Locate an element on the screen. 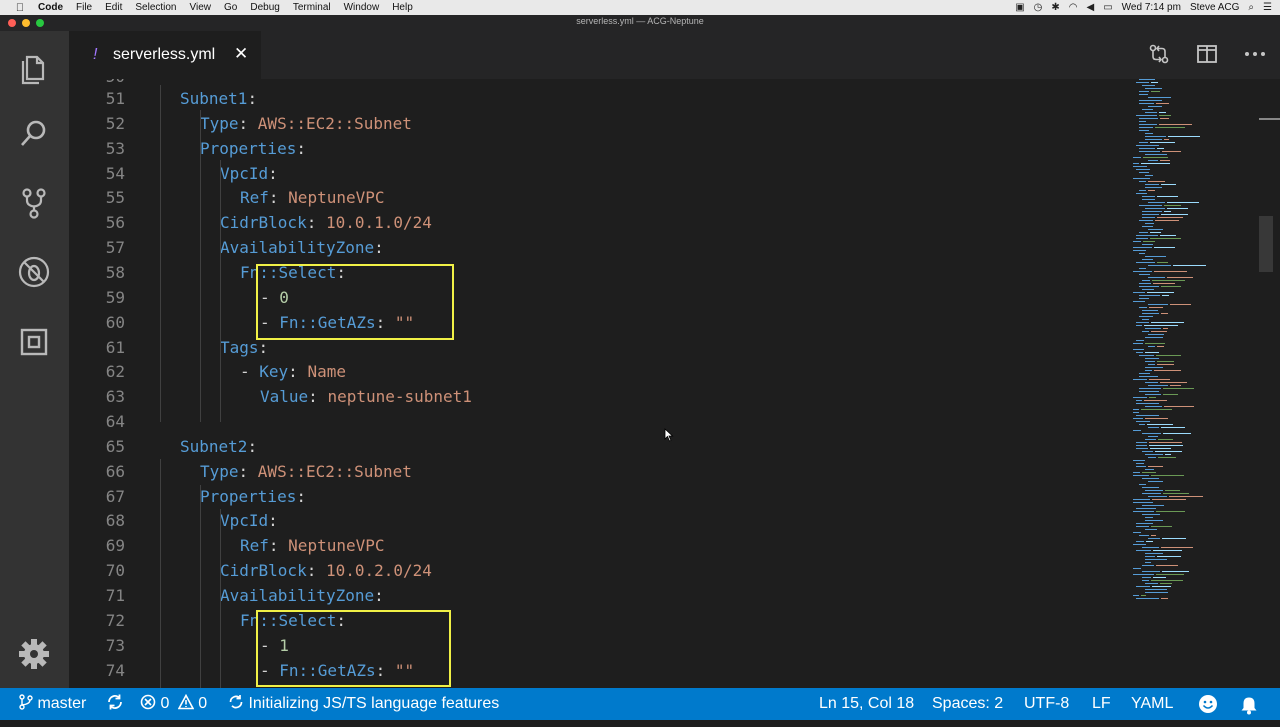 This screenshot has width=1280, height=727. search-icon is located at coordinates (34, 134).